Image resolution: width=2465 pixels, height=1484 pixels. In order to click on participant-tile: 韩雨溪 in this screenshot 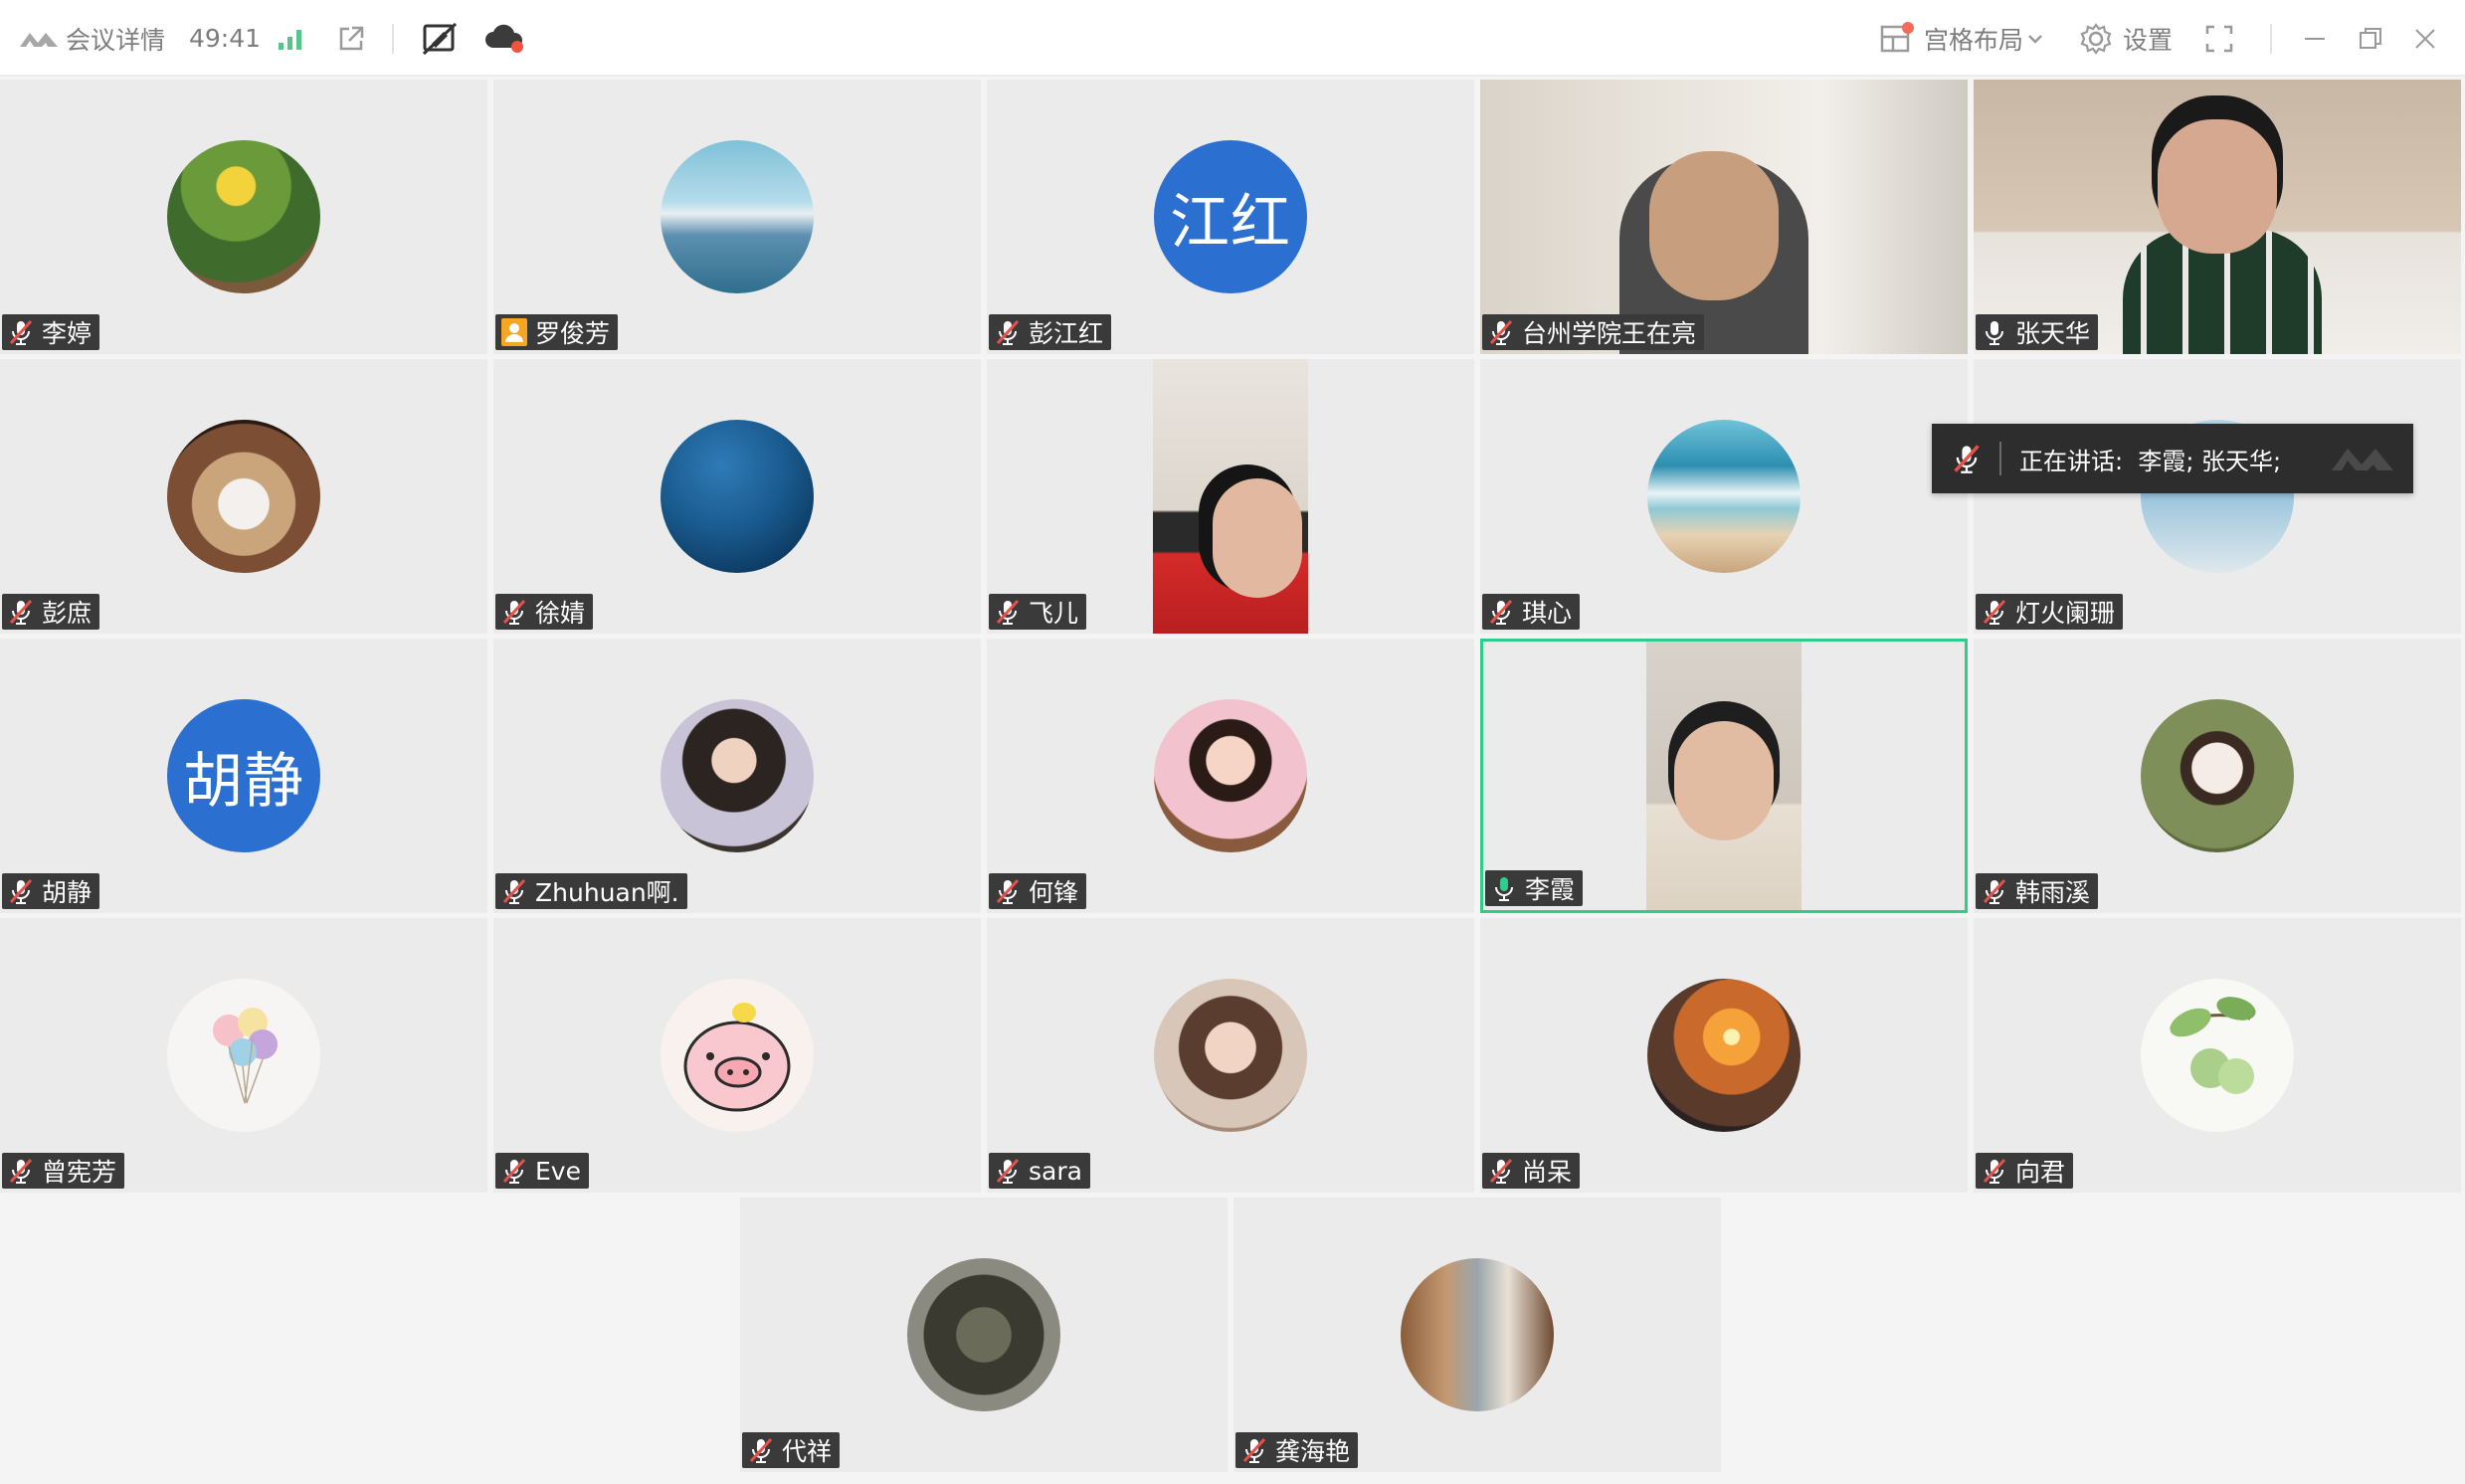, I will do `click(2217, 776)`.